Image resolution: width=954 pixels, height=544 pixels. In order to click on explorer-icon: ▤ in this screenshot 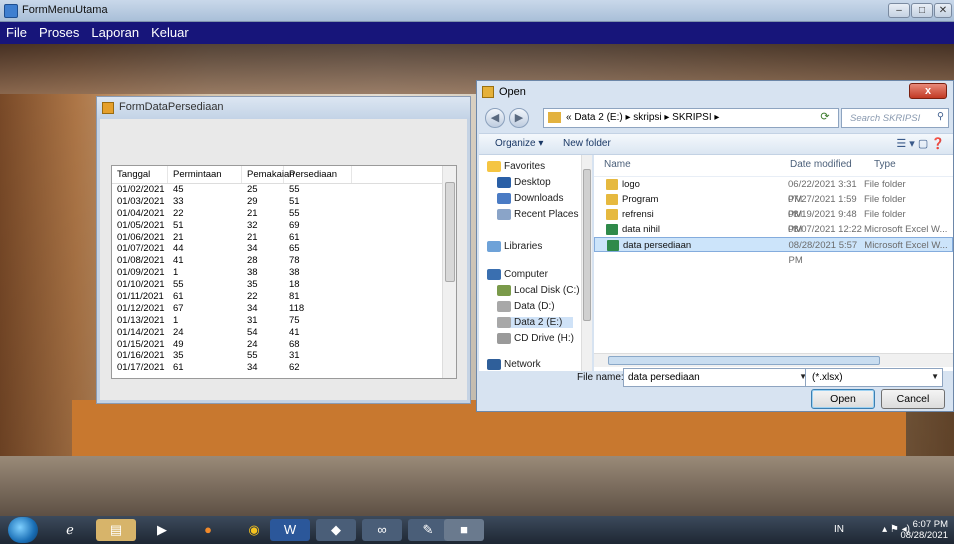, I will do `click(116, 530)`.